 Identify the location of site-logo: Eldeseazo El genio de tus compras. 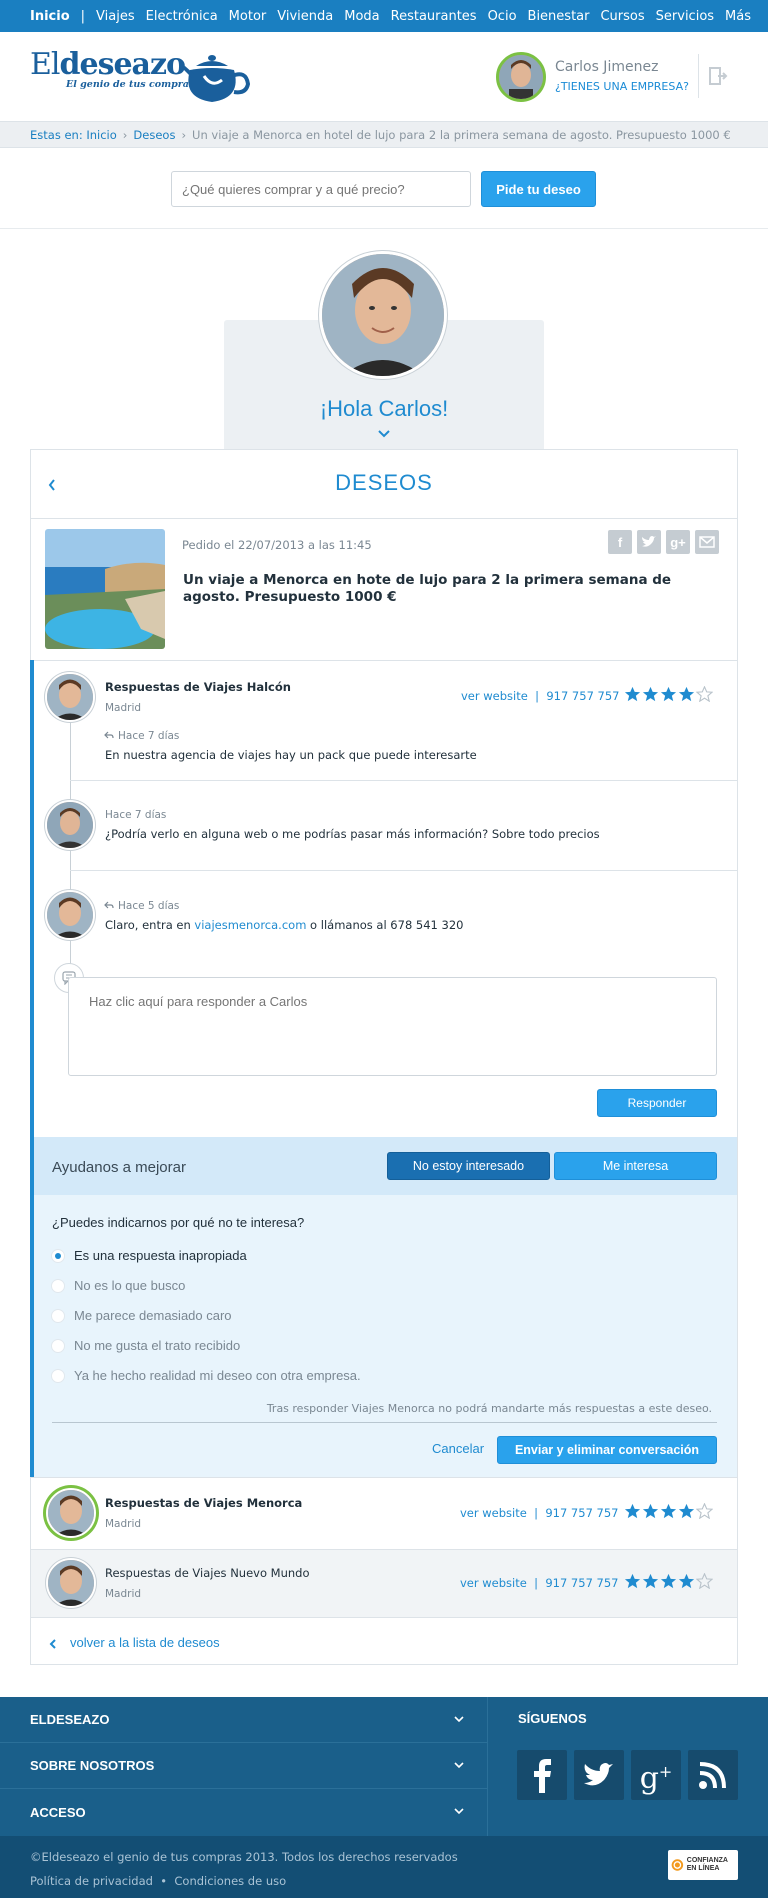
(112, 69).